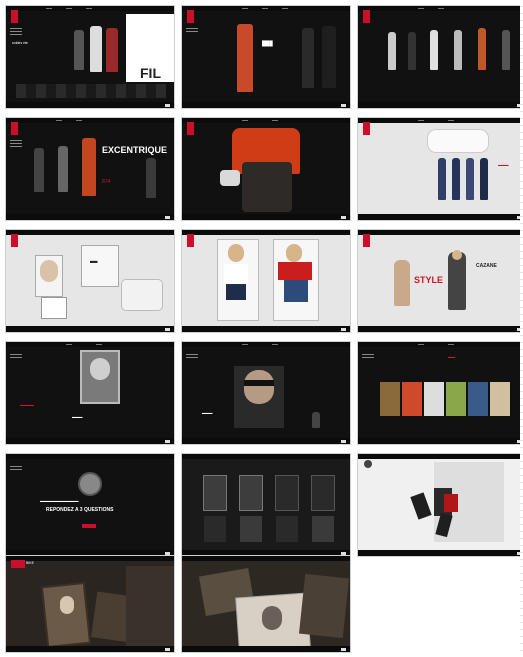 This screenshot has height=657, width=523. Describe the element at coordinates (135, 150) in the screenshot. I see `tile-headline: EXCENTRIQUE` at that location.